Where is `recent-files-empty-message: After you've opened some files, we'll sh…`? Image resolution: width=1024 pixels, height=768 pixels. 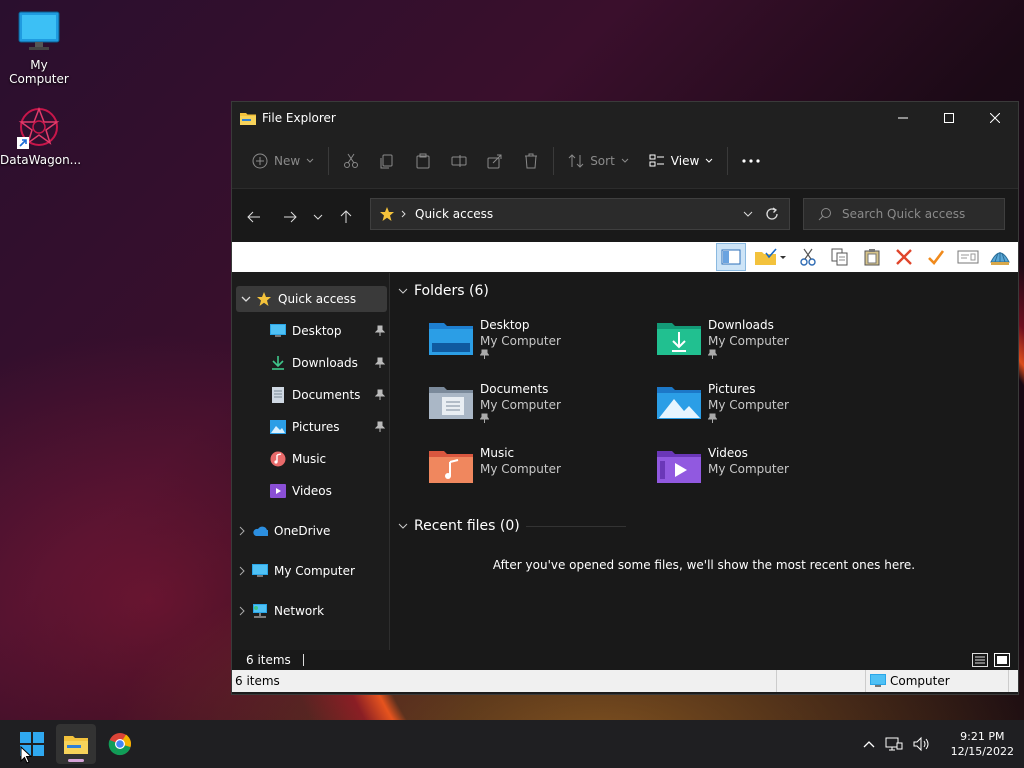
recent-files-empty-message: After you've opened some files, we'll sh… is located at coordinates (704, 565).